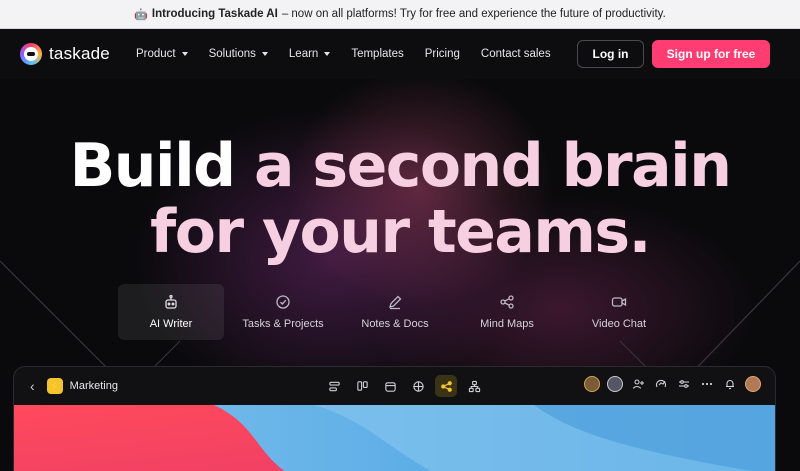 The width and height of the screenshot is (800, 471). Describe the element at coordinates (214, 14) in the screenshot. I see `banner-headline: Introducing Taskade AI` at that location.